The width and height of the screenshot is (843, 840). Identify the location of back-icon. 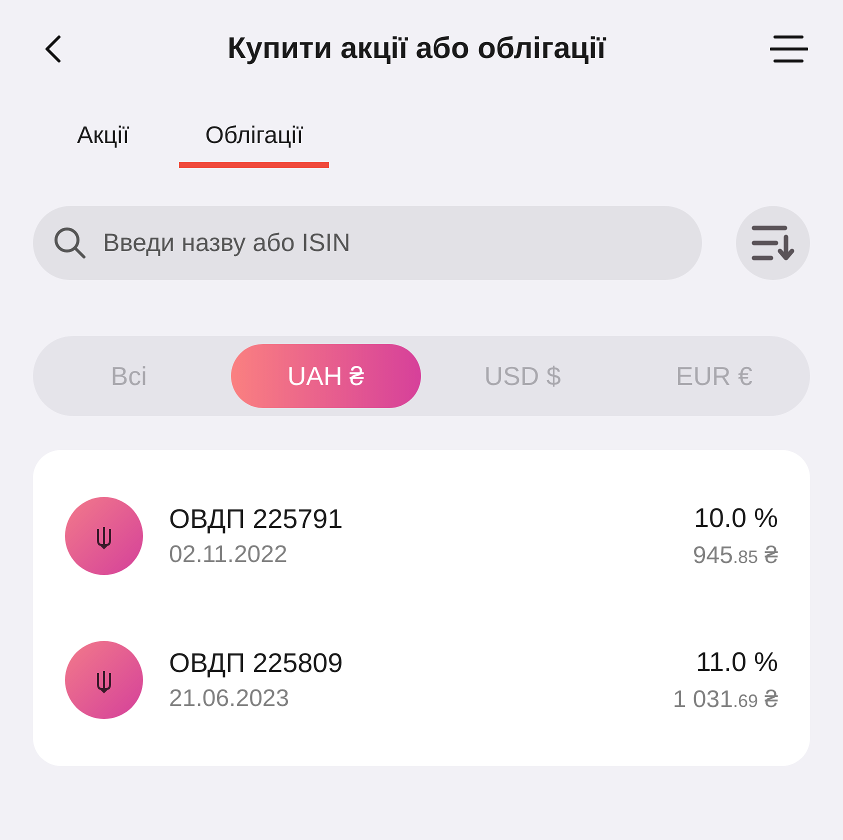
(53, 49).